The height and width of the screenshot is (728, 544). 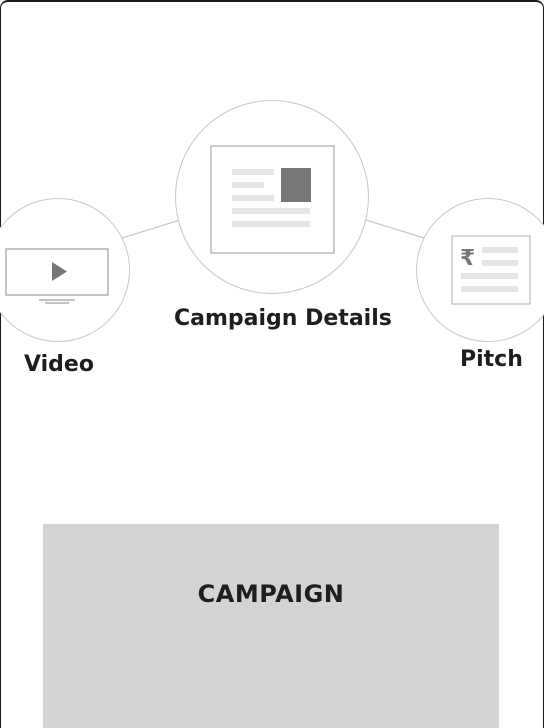 I want to click on connector-details-pitch, so click(x=395, y=229).